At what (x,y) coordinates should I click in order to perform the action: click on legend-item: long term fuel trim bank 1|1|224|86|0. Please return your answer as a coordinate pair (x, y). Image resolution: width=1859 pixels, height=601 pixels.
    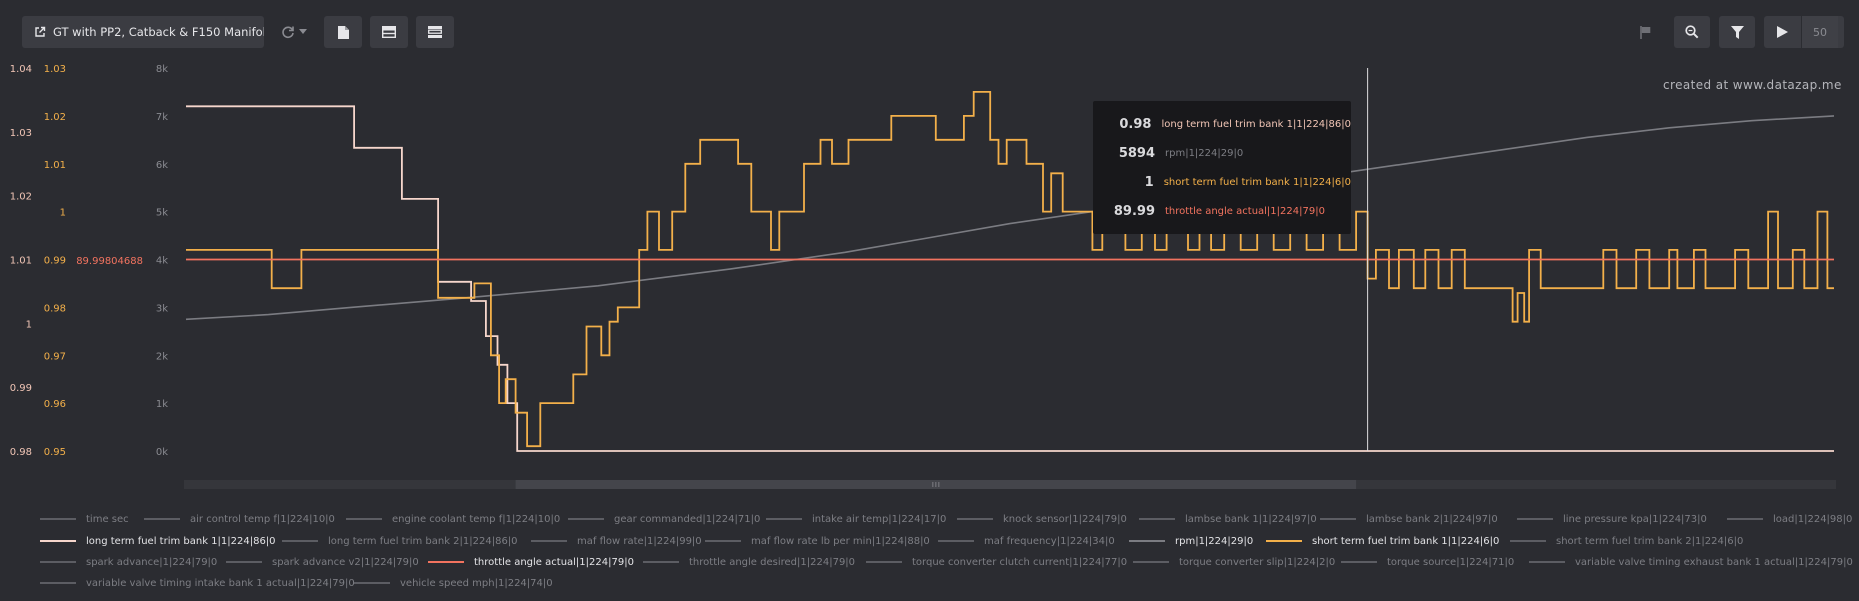
    Looking at the image, I should click on (158, 541).